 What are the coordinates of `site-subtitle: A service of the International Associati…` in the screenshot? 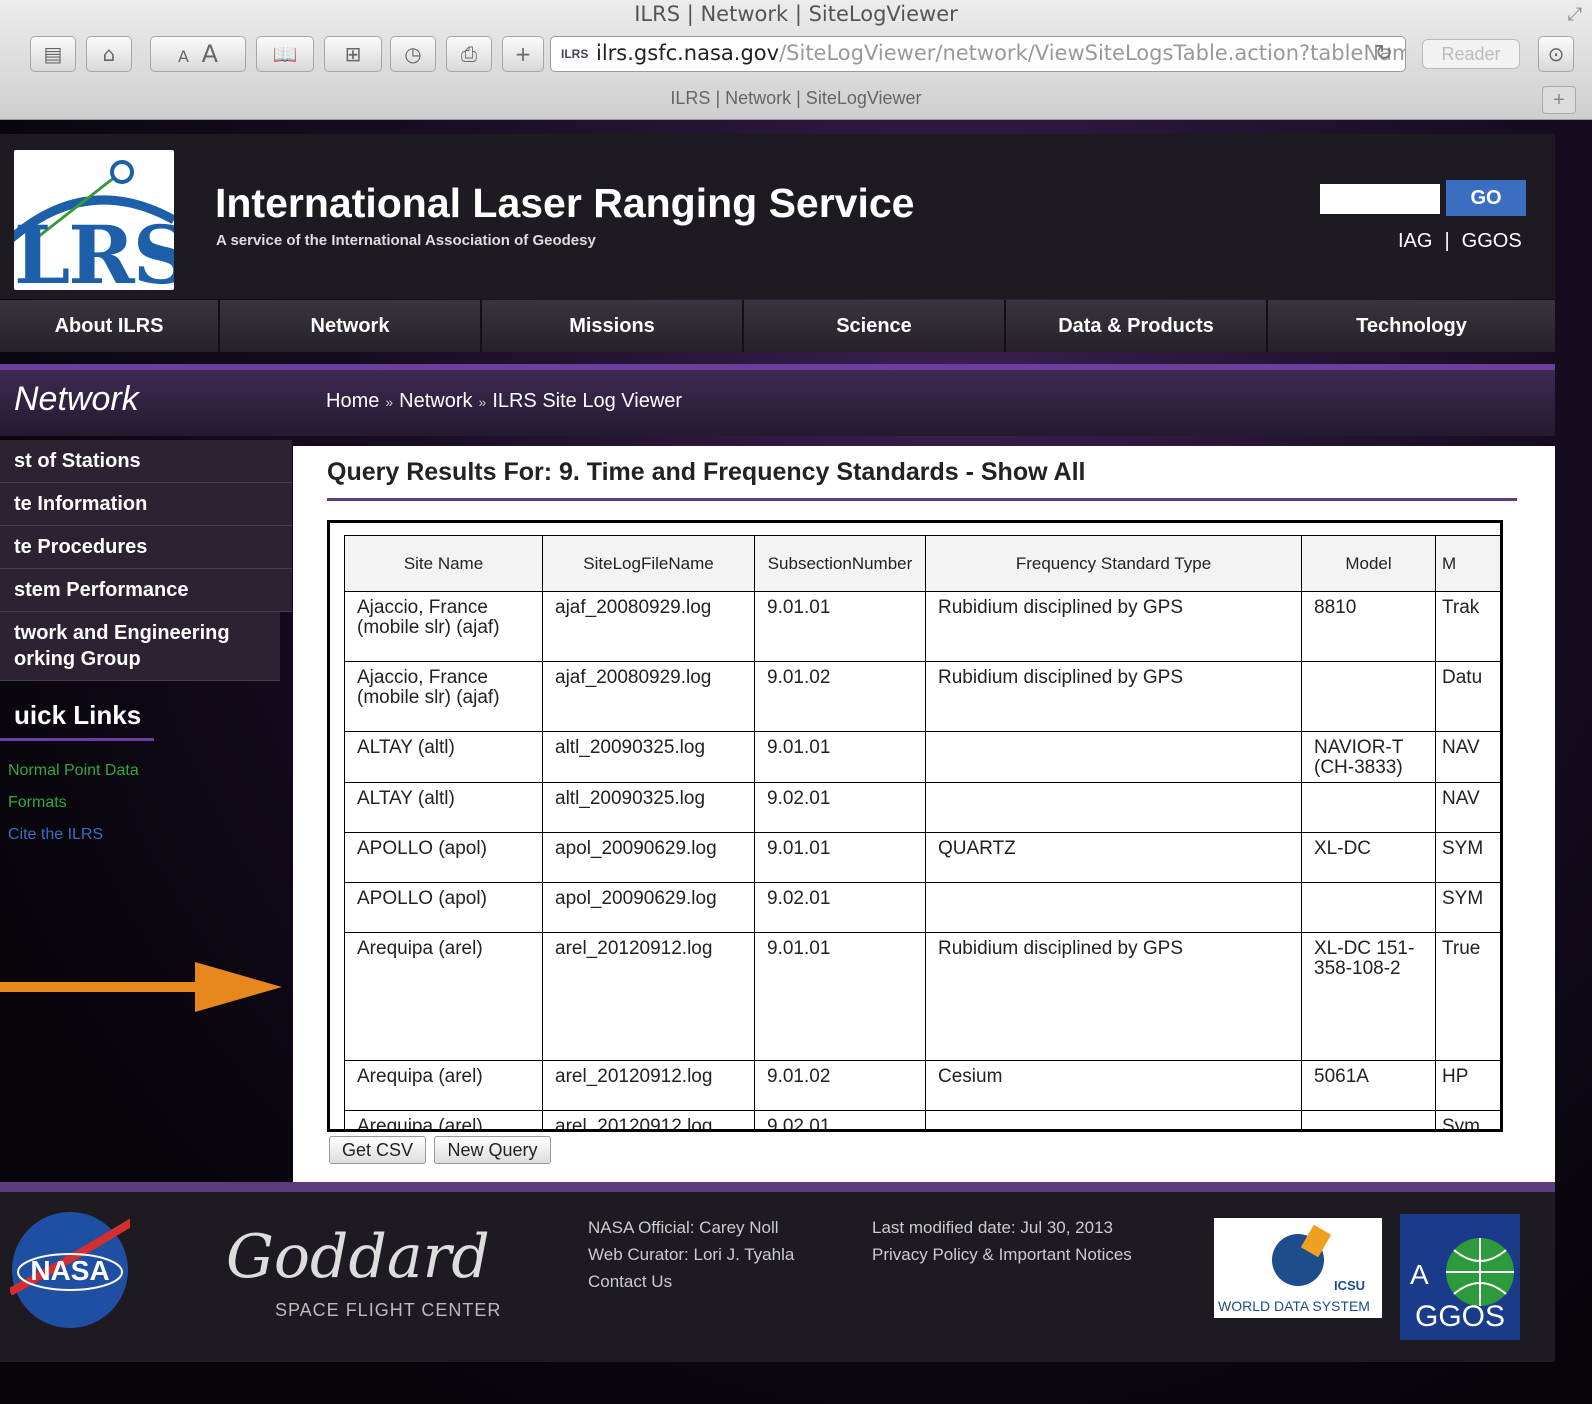 It's located at (406, 240).